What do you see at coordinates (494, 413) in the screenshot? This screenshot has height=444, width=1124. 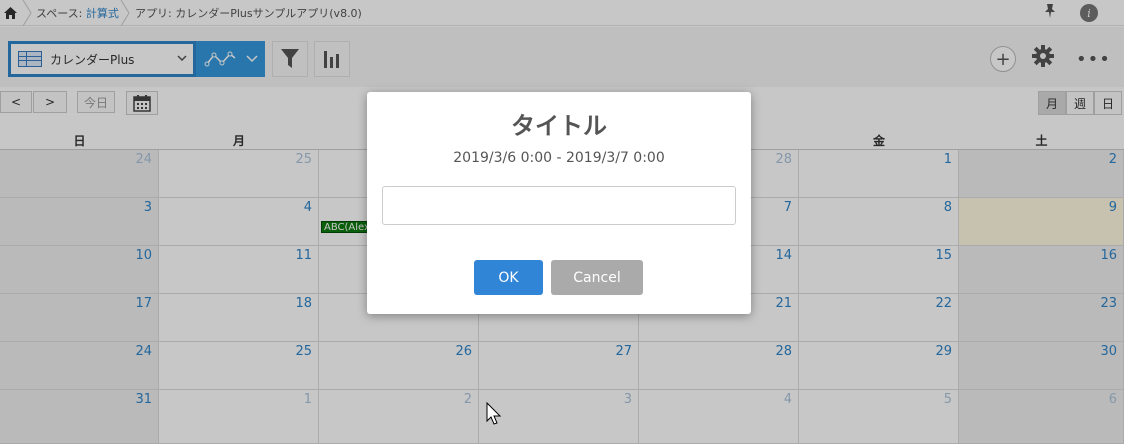 I see `mouse-cursor-icon` at bounding box center [494, 413].